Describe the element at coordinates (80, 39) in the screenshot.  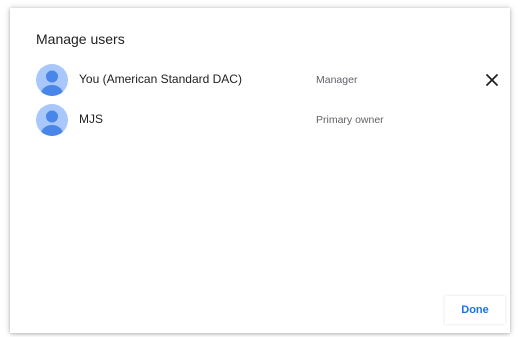
I see `dialog-title: Manage users` at that location.